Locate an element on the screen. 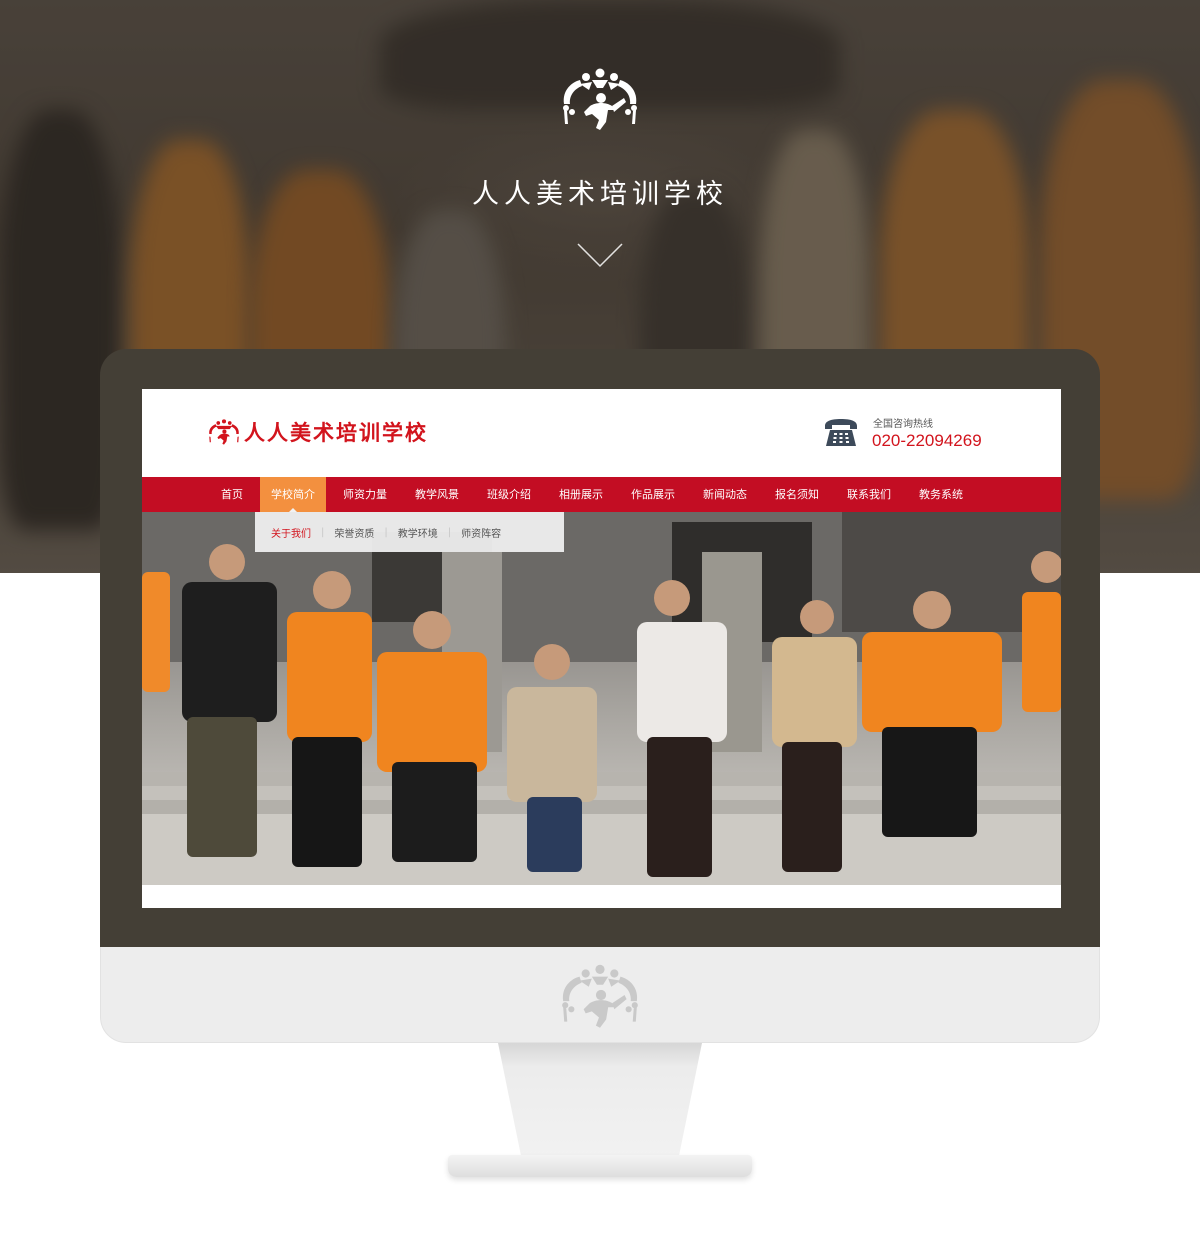 Image resolution: width=1200 pixels, height=1256 pixels. monitor-stand-neck is located at coordinates (600, 1103).